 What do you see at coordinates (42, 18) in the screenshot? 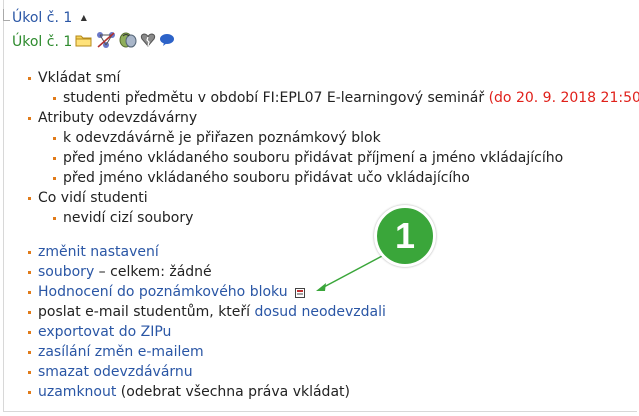
I see `task-title-link: Úkol č. 1` at bounding box center [42, 18].